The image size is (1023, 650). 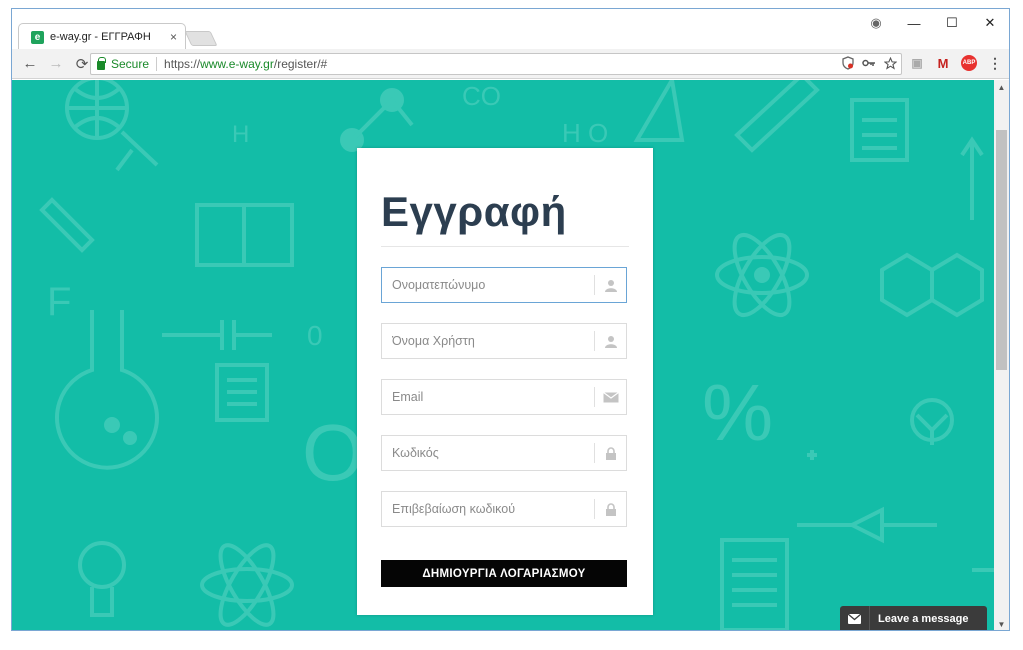 What do you see at coordinates (56, 64) in the screenshot?
I see `forward-button: →` at bounding box center [56, 64].